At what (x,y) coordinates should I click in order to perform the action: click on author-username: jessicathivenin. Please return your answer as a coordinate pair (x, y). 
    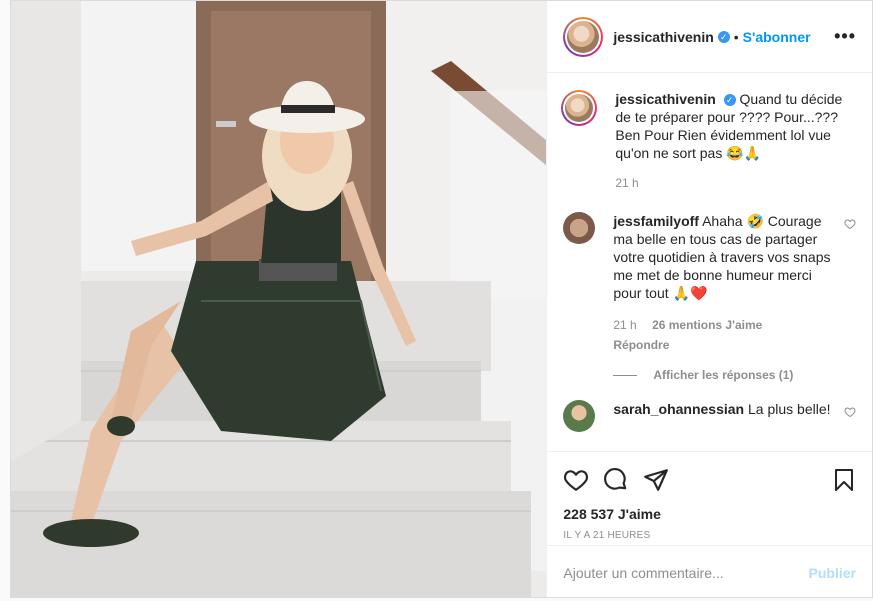
    Looking at the image, I should click on (663, 37).